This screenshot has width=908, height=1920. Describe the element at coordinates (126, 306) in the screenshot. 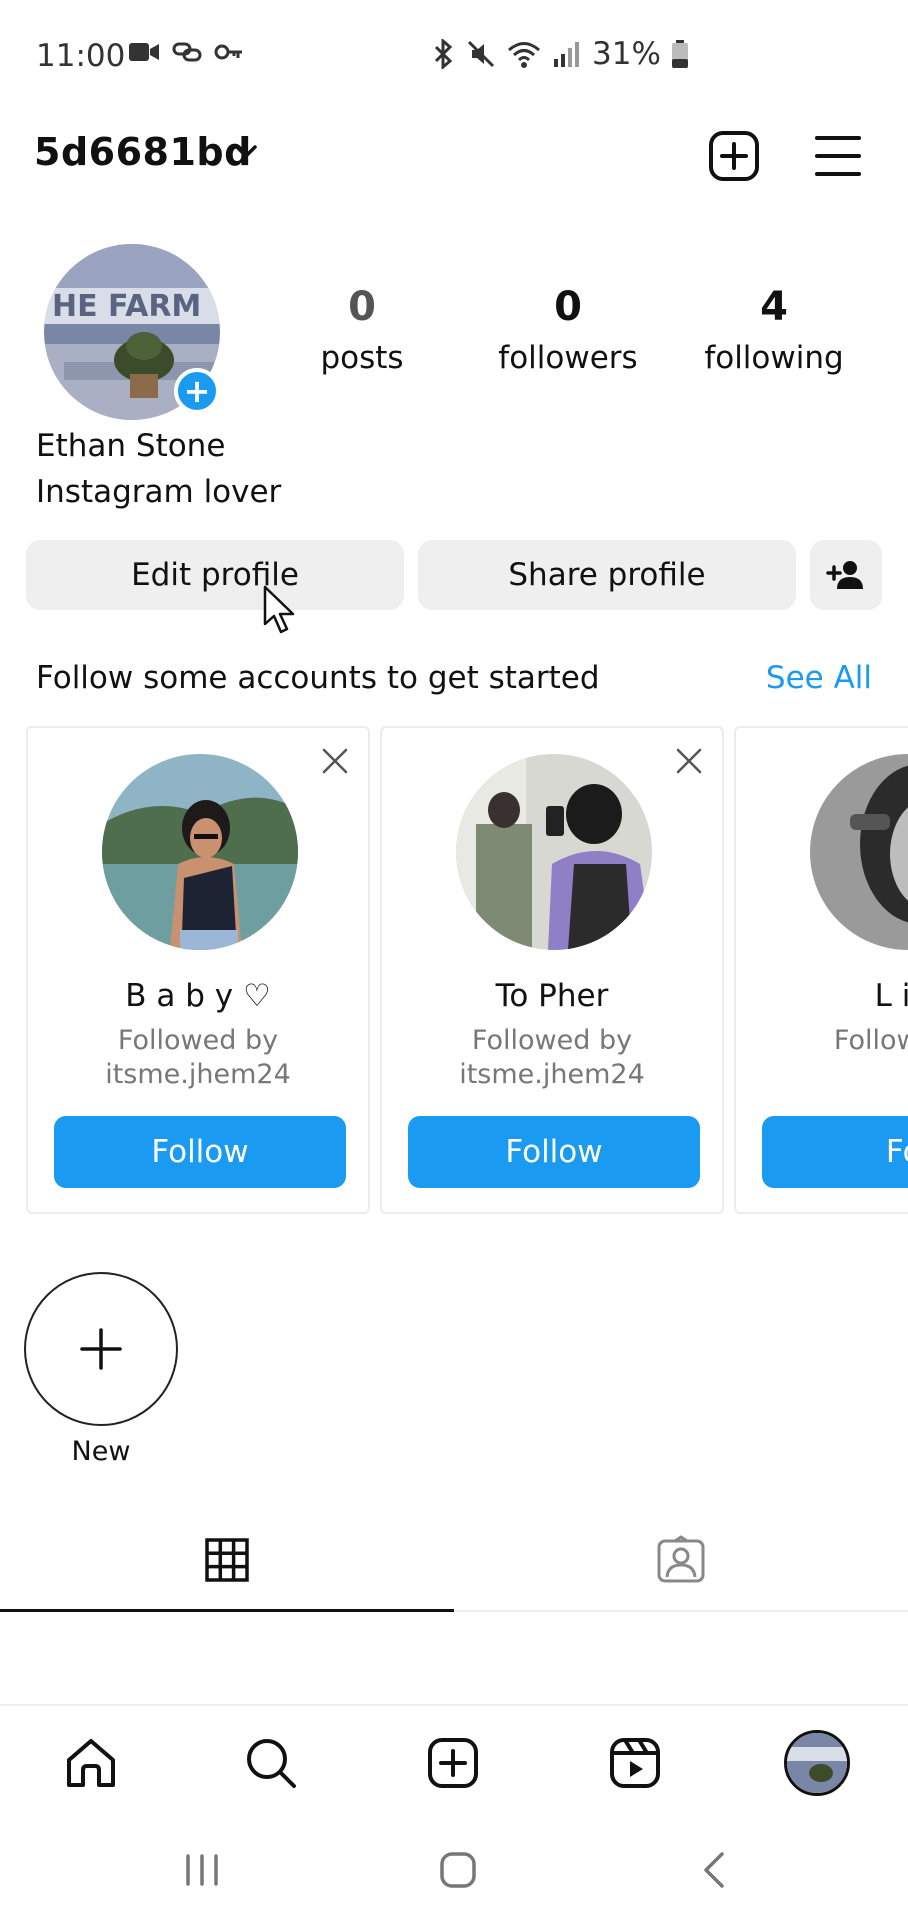

I see `svg-text: HE FARM` at that location.